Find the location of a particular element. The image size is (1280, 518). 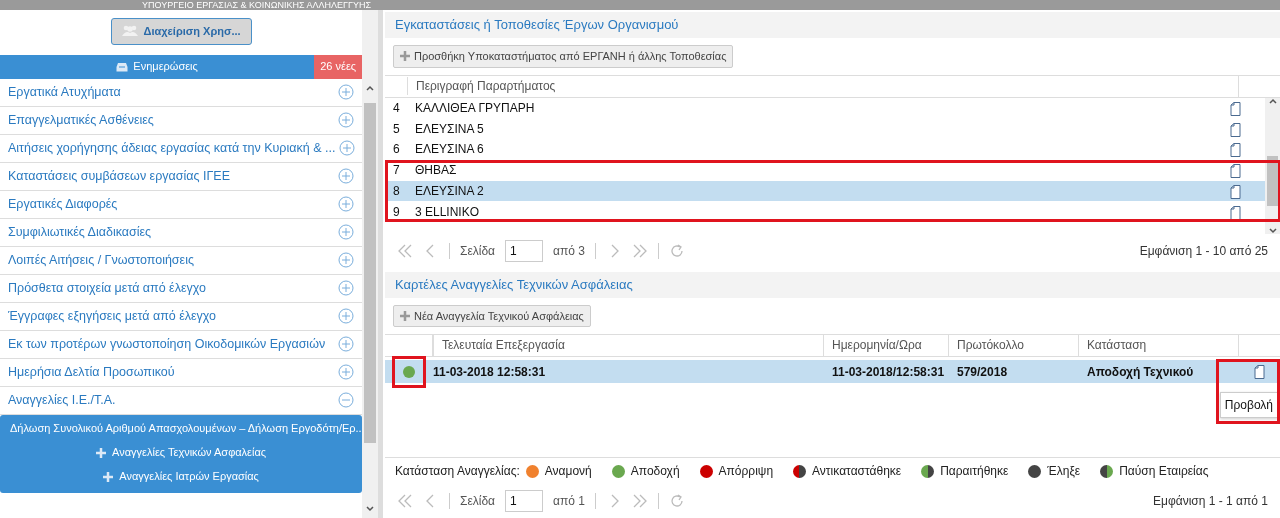

add-location-button: Προσθήκη Υποκαταστήματος από ΕΡΓΑΝΗ ή άλλης Τοποθεσίας is located at coordinates (563, 56).